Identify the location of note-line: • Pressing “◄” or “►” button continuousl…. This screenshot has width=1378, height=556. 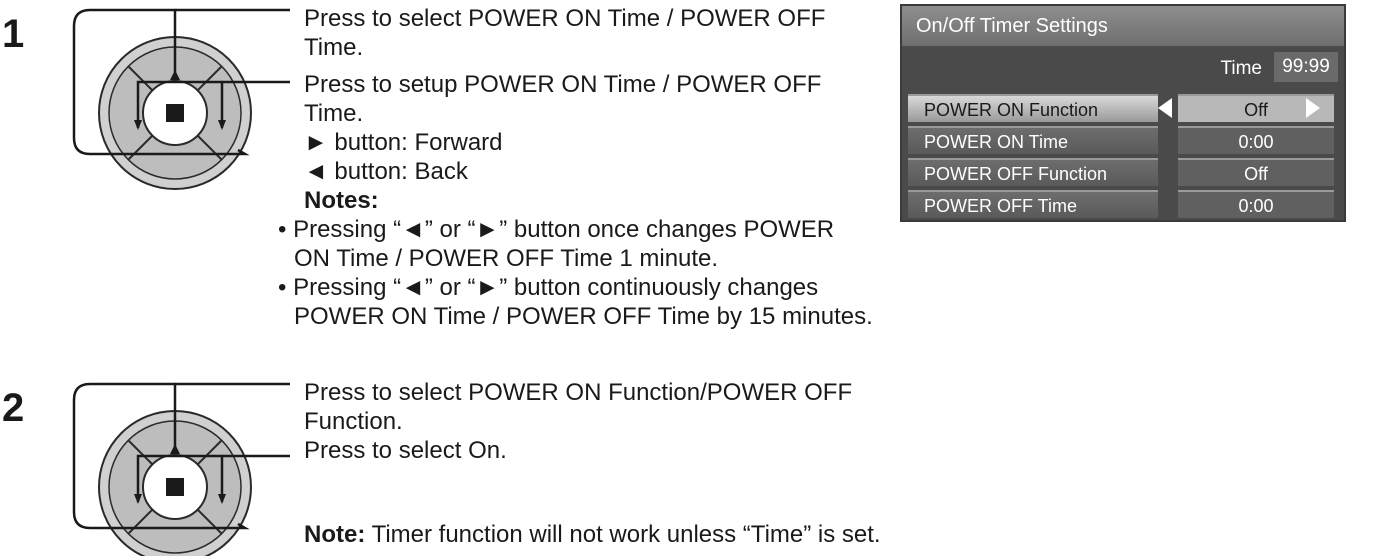
(548, 287).